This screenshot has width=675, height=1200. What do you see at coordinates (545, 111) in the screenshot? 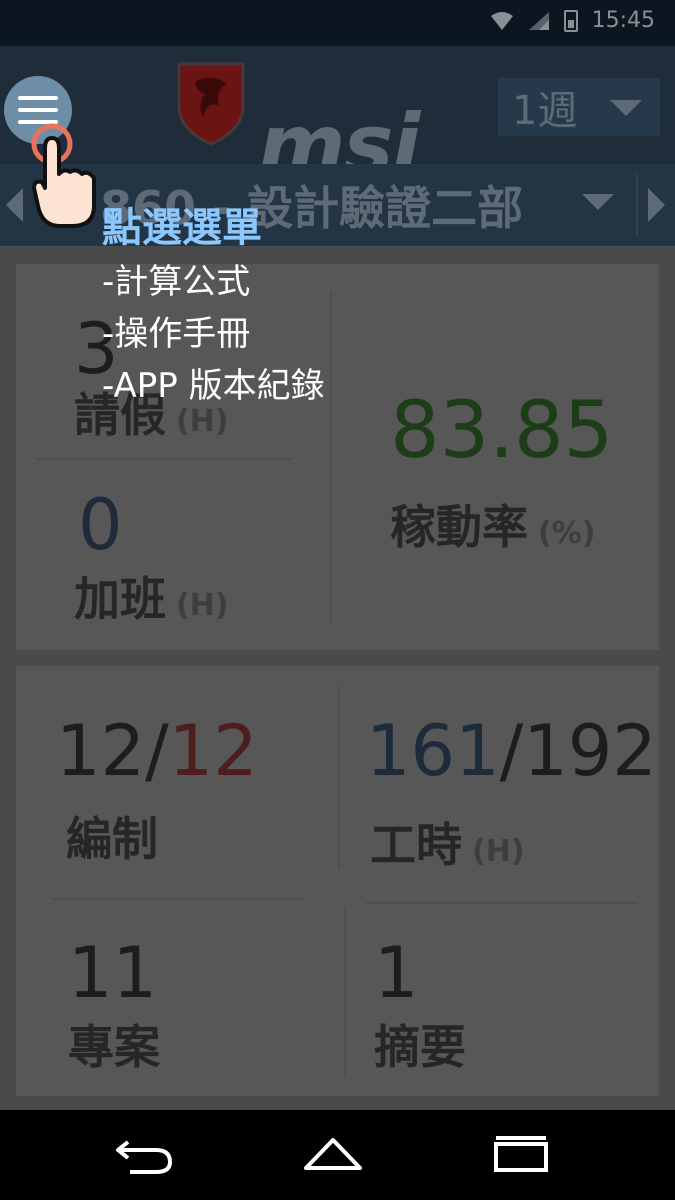
I see `period-label: 1週` at bounding box center [545, 111].